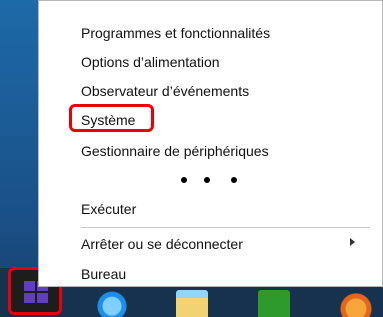 This screenshot has height=317, width=383. What do you see at coordinates (165, 91) in the screenshot?
I see `menu-item-observateur-evenements: Observateur d’événements` at bounding box center [165, 91].